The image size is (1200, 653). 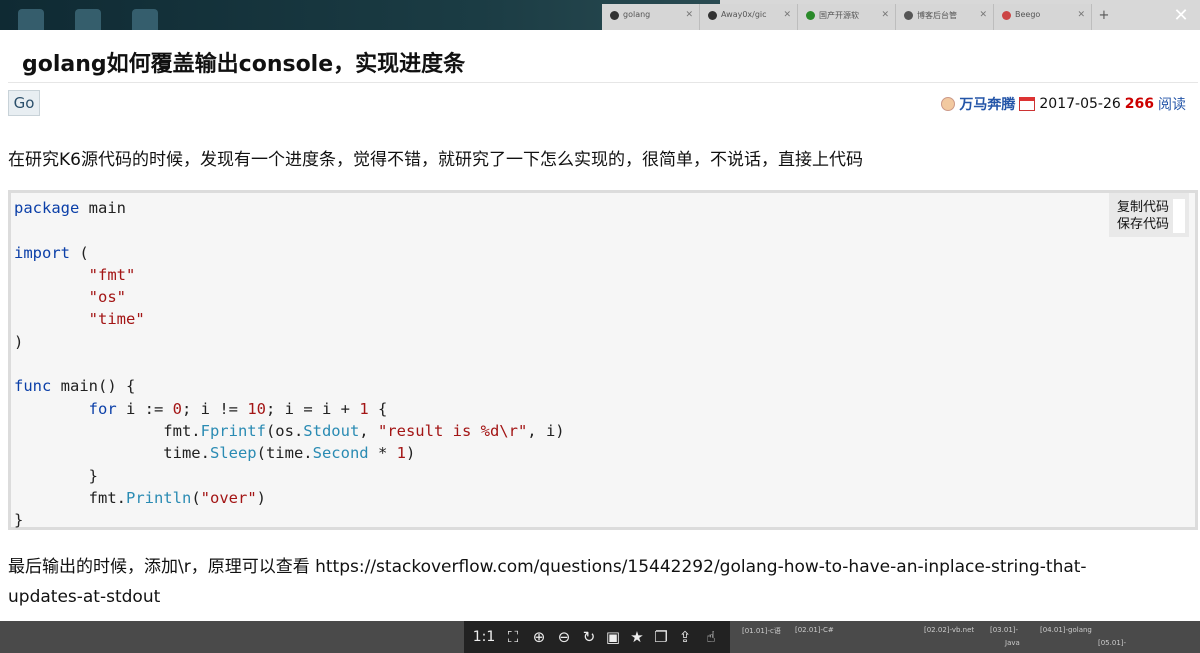 I want to click on code-actions: 复制代码 保存代码, so click(x=1149, y=215).